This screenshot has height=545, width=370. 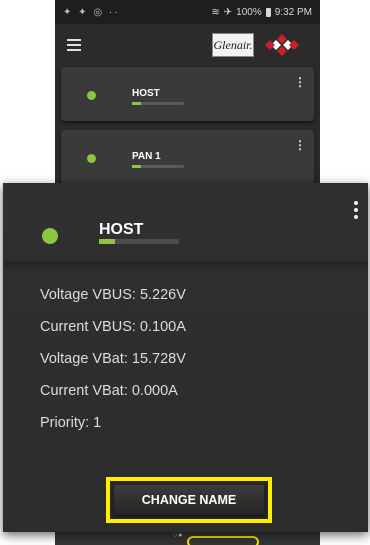 What do you see at coordinates (293, 12) in the screenshot?
I see `clock: 9:32 PM` at bounding box center [293, 12].